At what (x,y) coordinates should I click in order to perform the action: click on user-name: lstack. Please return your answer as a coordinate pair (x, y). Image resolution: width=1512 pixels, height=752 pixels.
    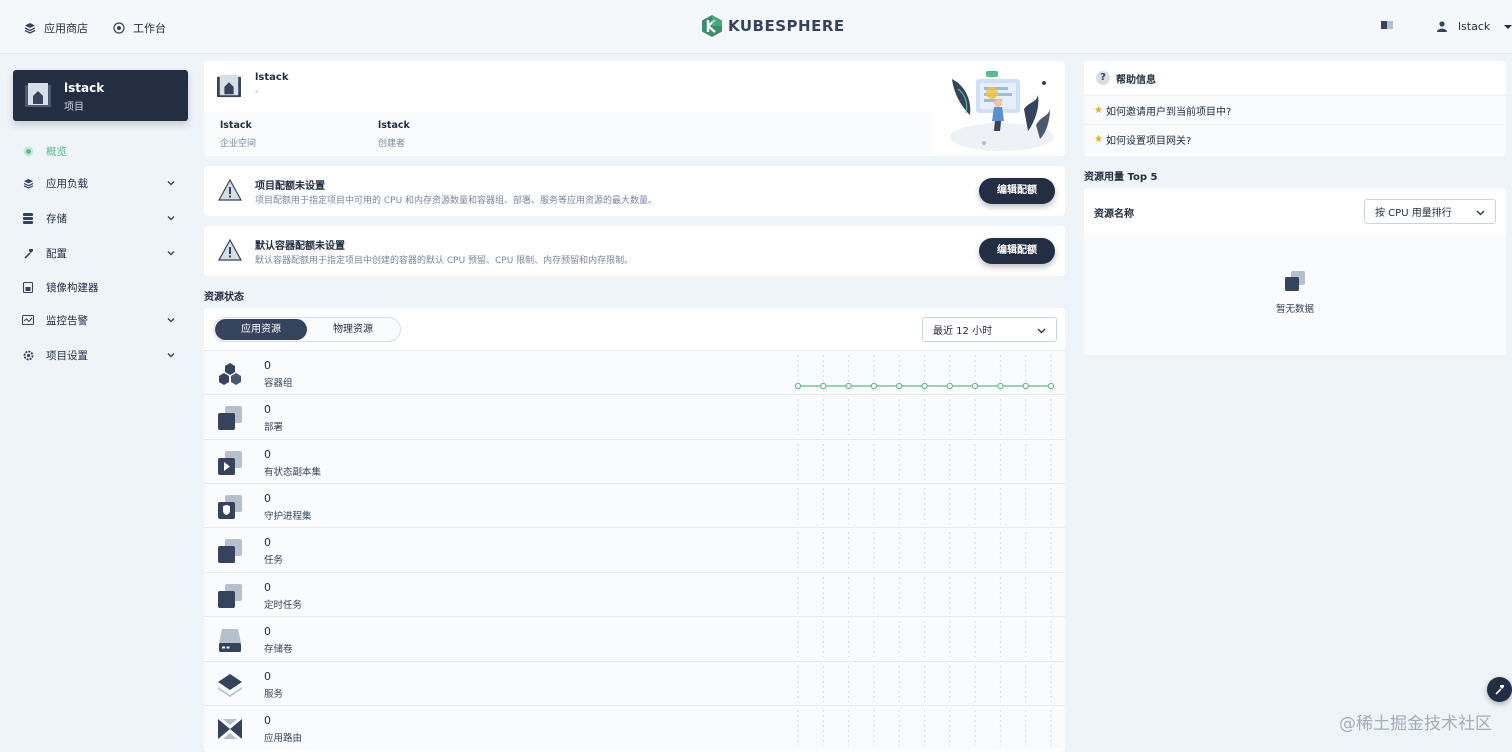
    Looking at the image, I should click on (1474, 26).